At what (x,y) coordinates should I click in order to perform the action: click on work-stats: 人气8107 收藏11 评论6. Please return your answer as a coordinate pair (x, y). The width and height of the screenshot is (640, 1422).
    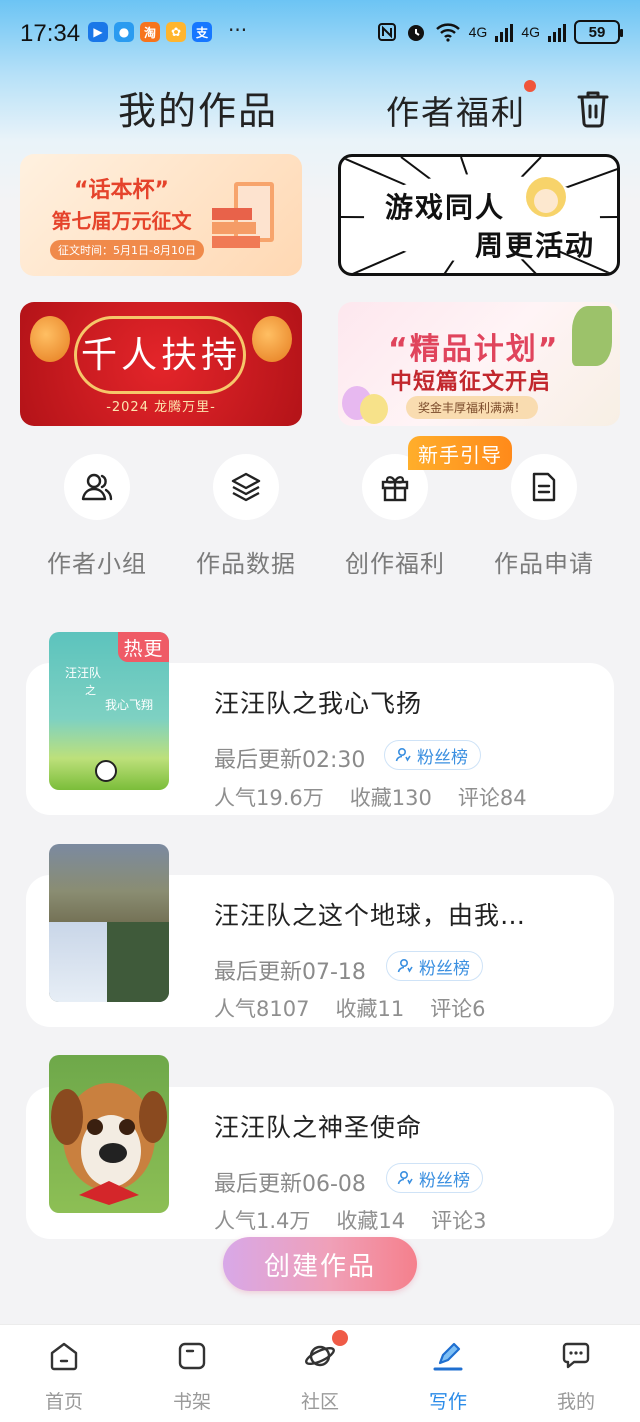
    Looking at the image, I should click on (350, 1008).